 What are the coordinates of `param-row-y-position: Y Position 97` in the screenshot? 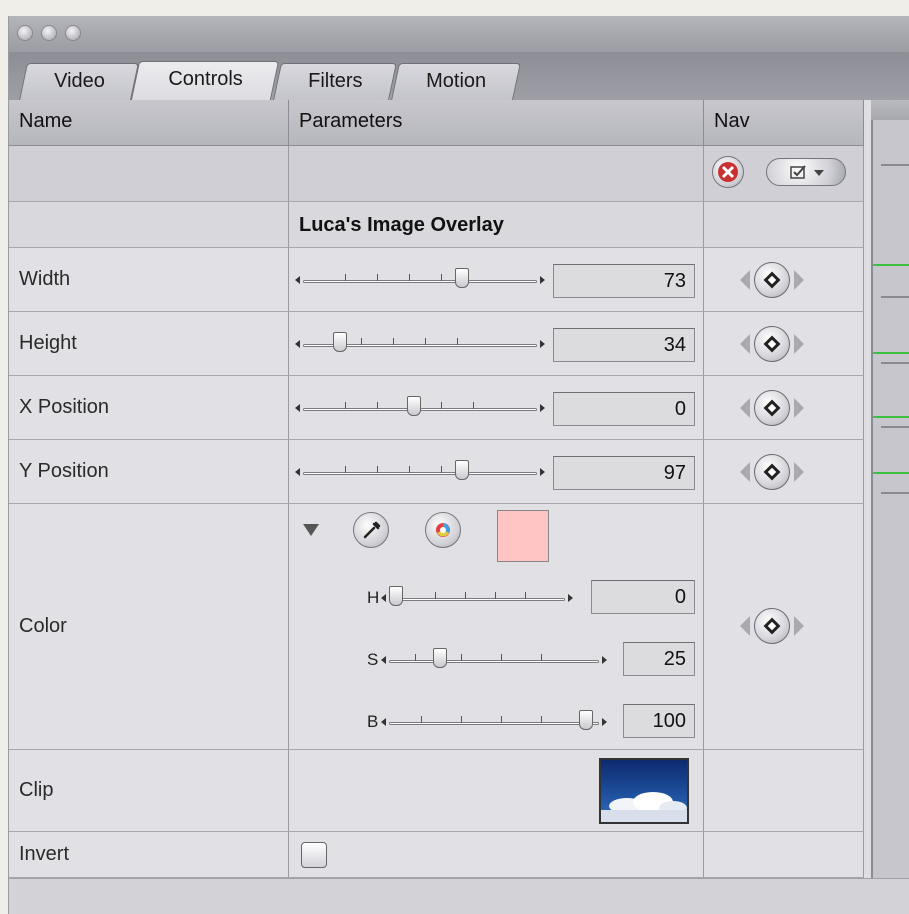 It's located at (436, 472).